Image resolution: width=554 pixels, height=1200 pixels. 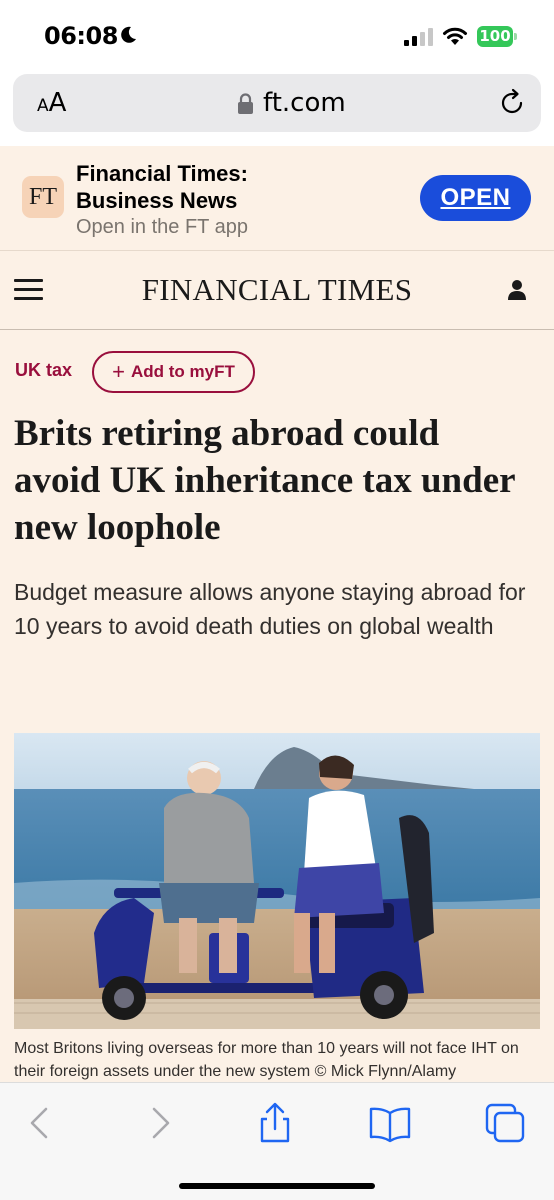 What do you see at coordinates (475, 198) in the screenshot?
I see `open-app-button: OPEN` at bounding box center [475, 198].